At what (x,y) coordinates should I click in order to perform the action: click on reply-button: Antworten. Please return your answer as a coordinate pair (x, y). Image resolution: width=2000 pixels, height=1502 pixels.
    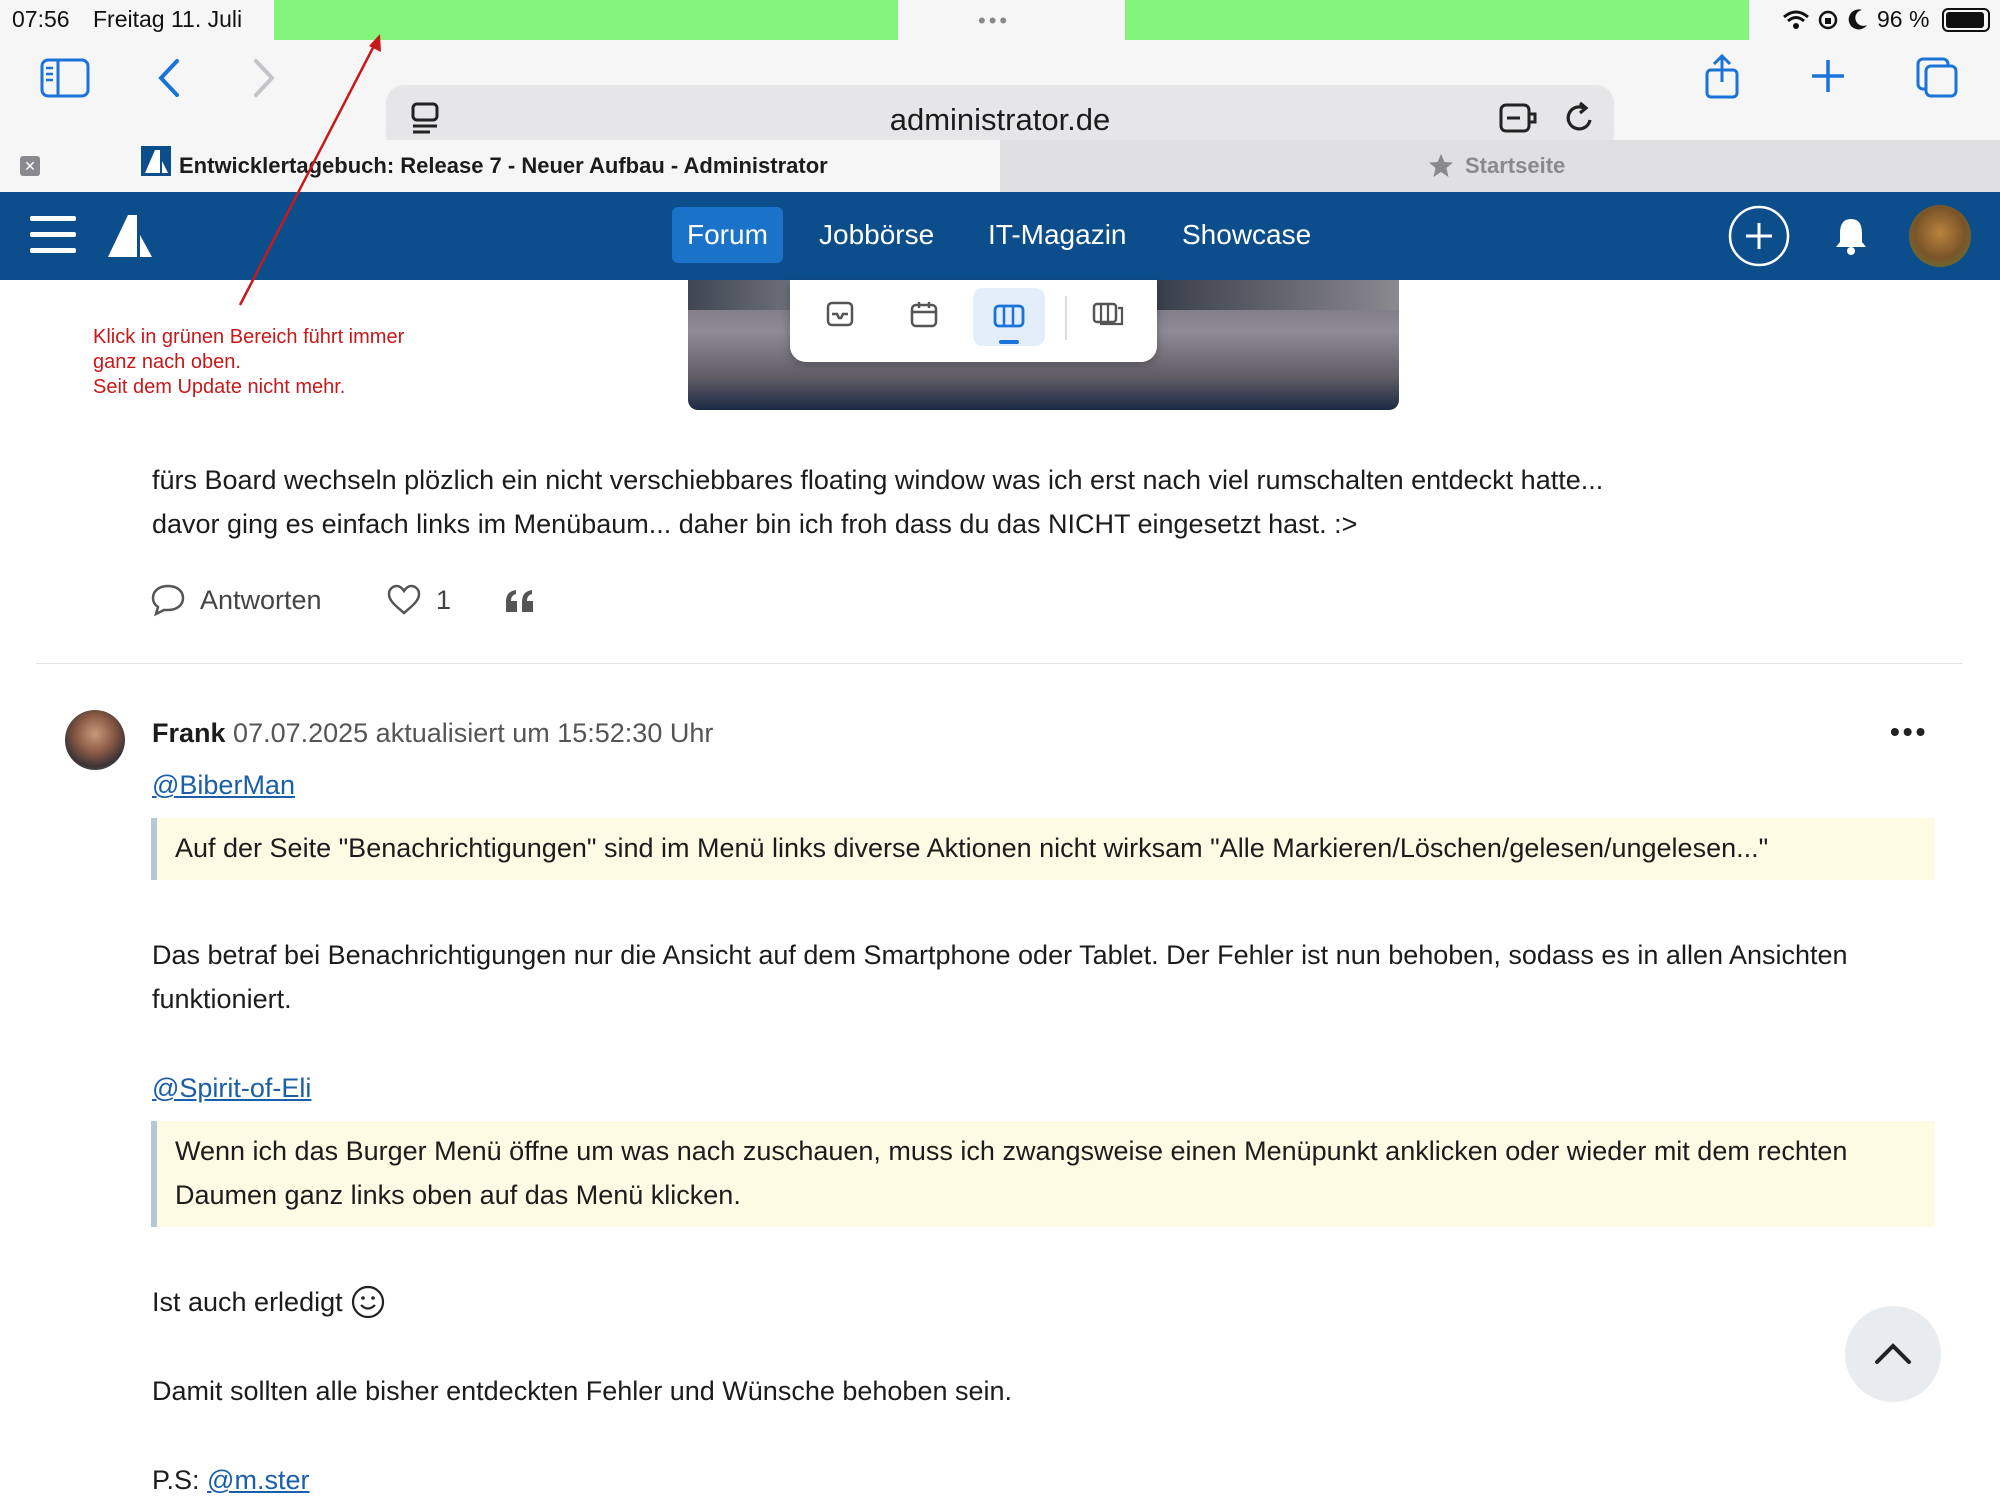
    Looking at the image, I should click on (236, 600).